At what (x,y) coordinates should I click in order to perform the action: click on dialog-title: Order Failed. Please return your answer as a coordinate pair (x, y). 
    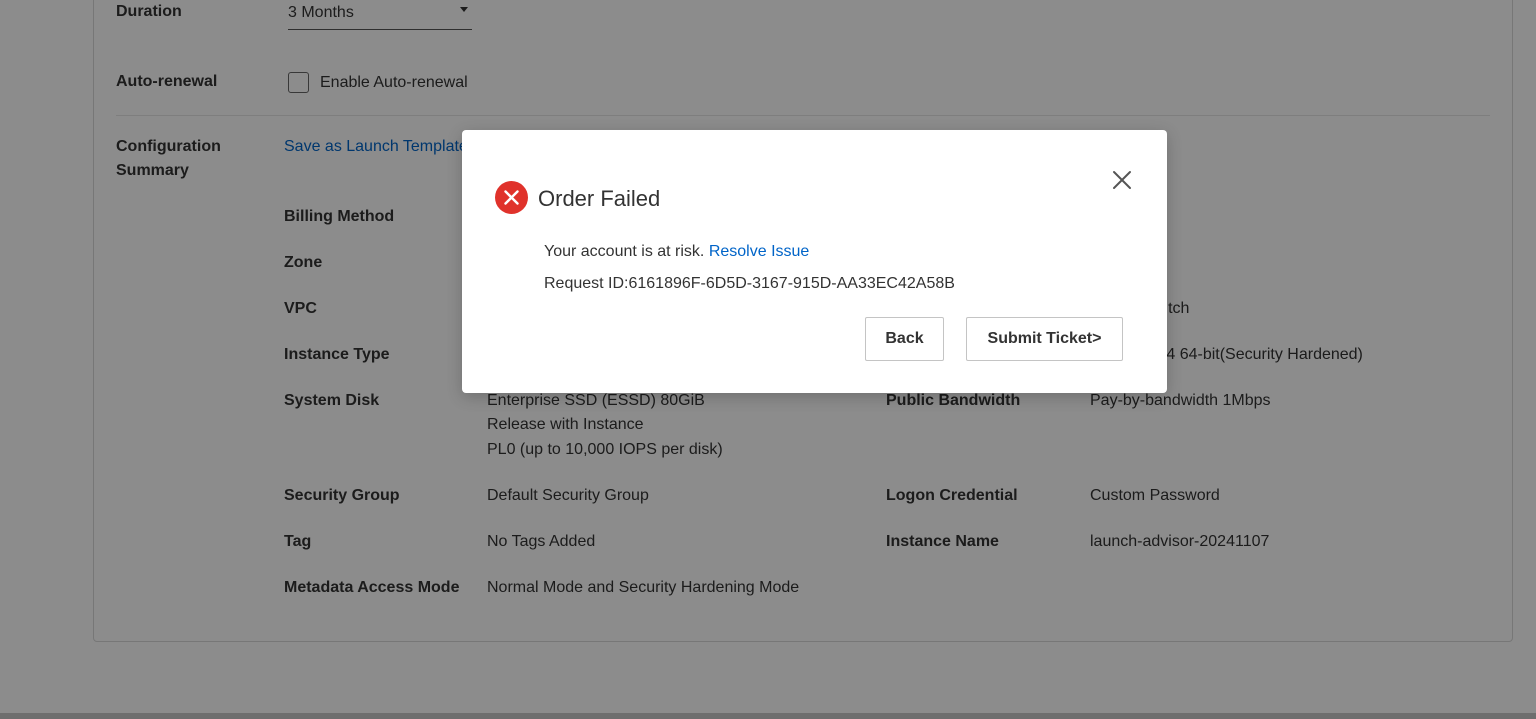
    Looking at the image, I should click on (599, 198).